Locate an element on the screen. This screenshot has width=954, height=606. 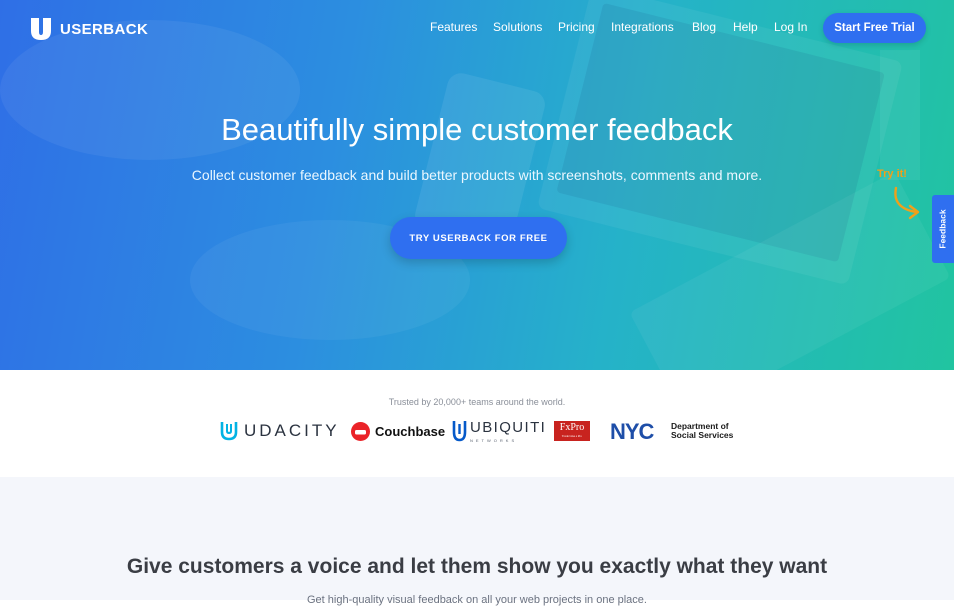
try-userback-button: TRY USERBACK FOR FREE is located at coordinates (478, 238).